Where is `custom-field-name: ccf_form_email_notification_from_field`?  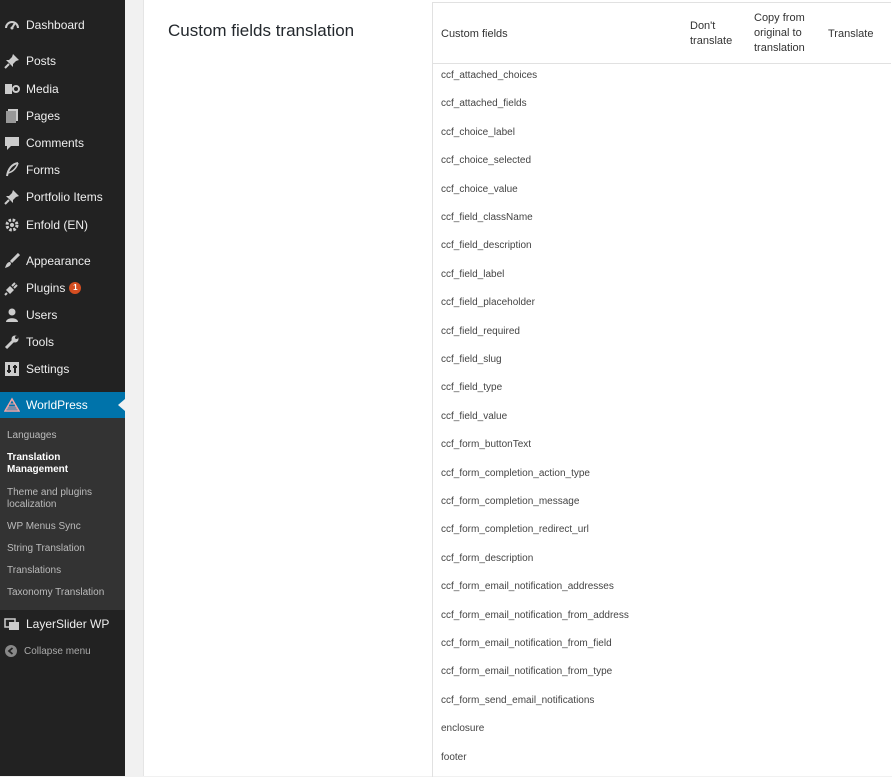
custom-field-name: ccf_form_email_notification_from_field is located at coordinates (526, 643).